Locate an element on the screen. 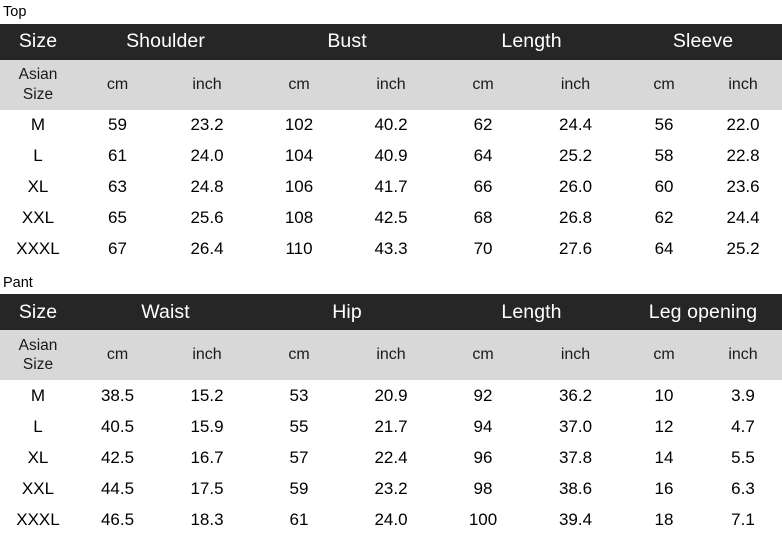 This screenshot has width=782, height=545. table-cell: 38.6 is located at coordinates (575, 488).